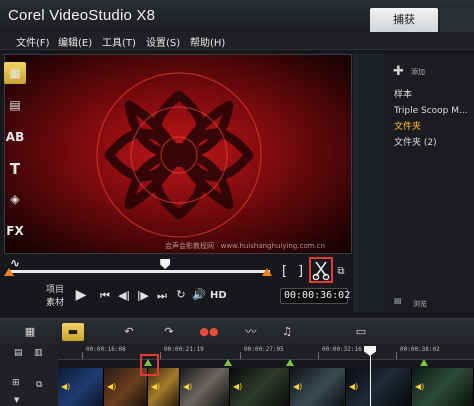  Describe the element at coordinates (119, 41) in the screenshot. I see `menu-tools: 工具(T)` at that location.